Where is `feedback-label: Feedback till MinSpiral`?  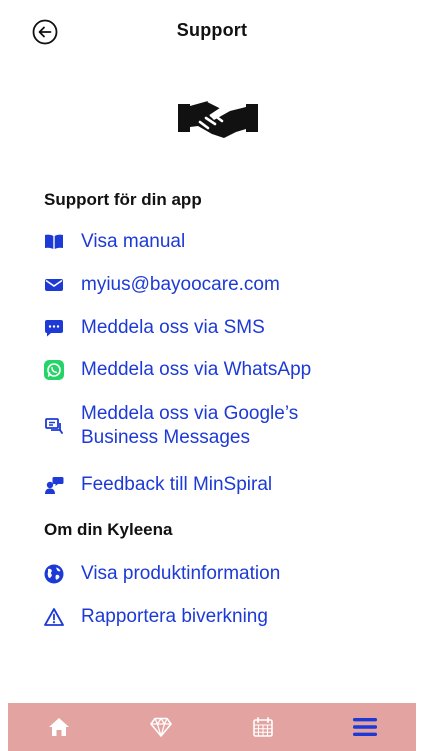 feedback-label: Feedback till MinSpiral is located at coordinates (177, 484).